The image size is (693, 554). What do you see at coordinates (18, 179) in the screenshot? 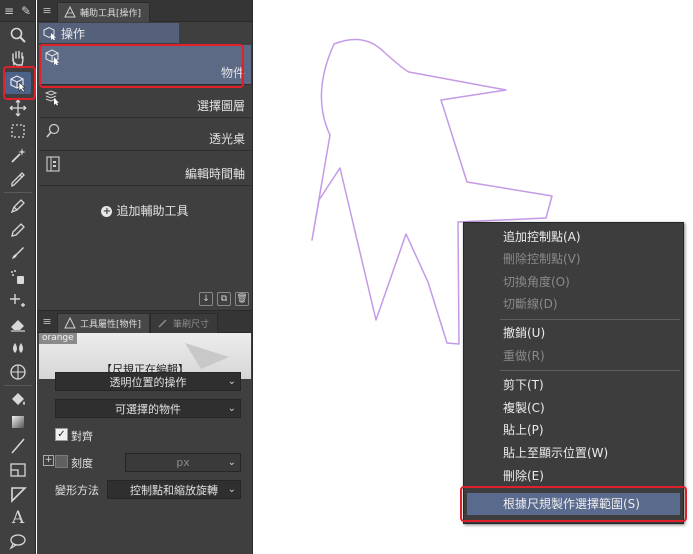
I see `eyedropper-icon` at bounding box center [18, 179].